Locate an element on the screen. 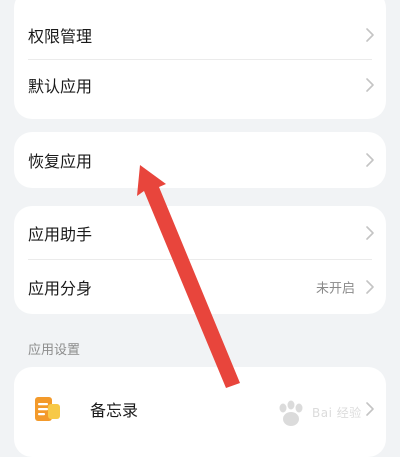  paw-icon is located at coordinates (291, 413).